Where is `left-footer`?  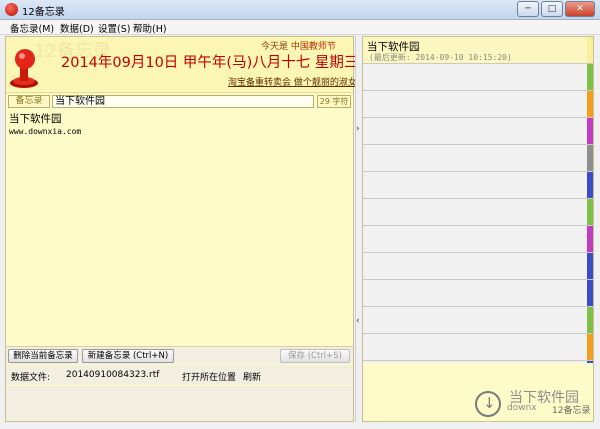
left-footer is located at coordinates (179, 403).